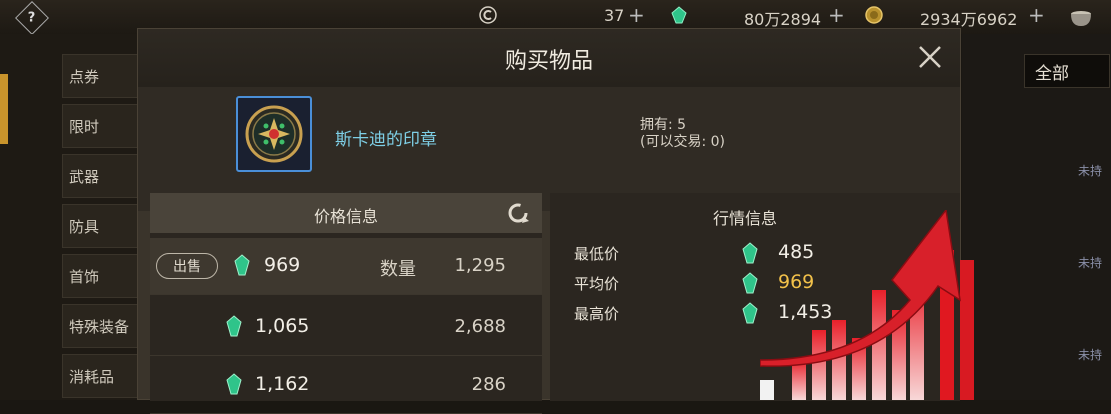  What do you see at coordinates (614, 15) in the screenshot?
I see `currency-1-value: 37` at bounding box center [614, 15].